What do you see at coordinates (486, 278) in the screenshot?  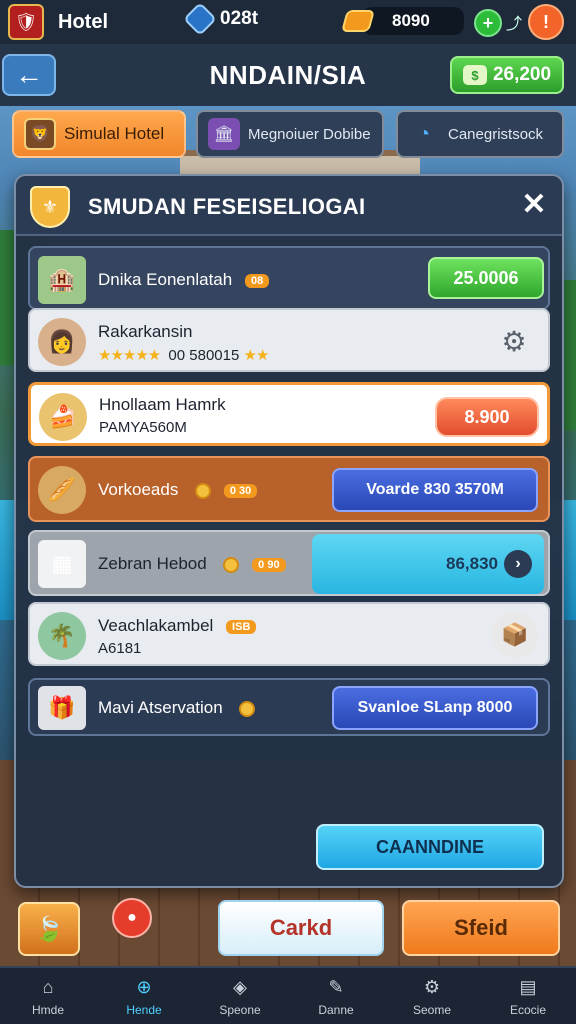 I see `price-button: 25.0006` at bounding box center [486, 278].